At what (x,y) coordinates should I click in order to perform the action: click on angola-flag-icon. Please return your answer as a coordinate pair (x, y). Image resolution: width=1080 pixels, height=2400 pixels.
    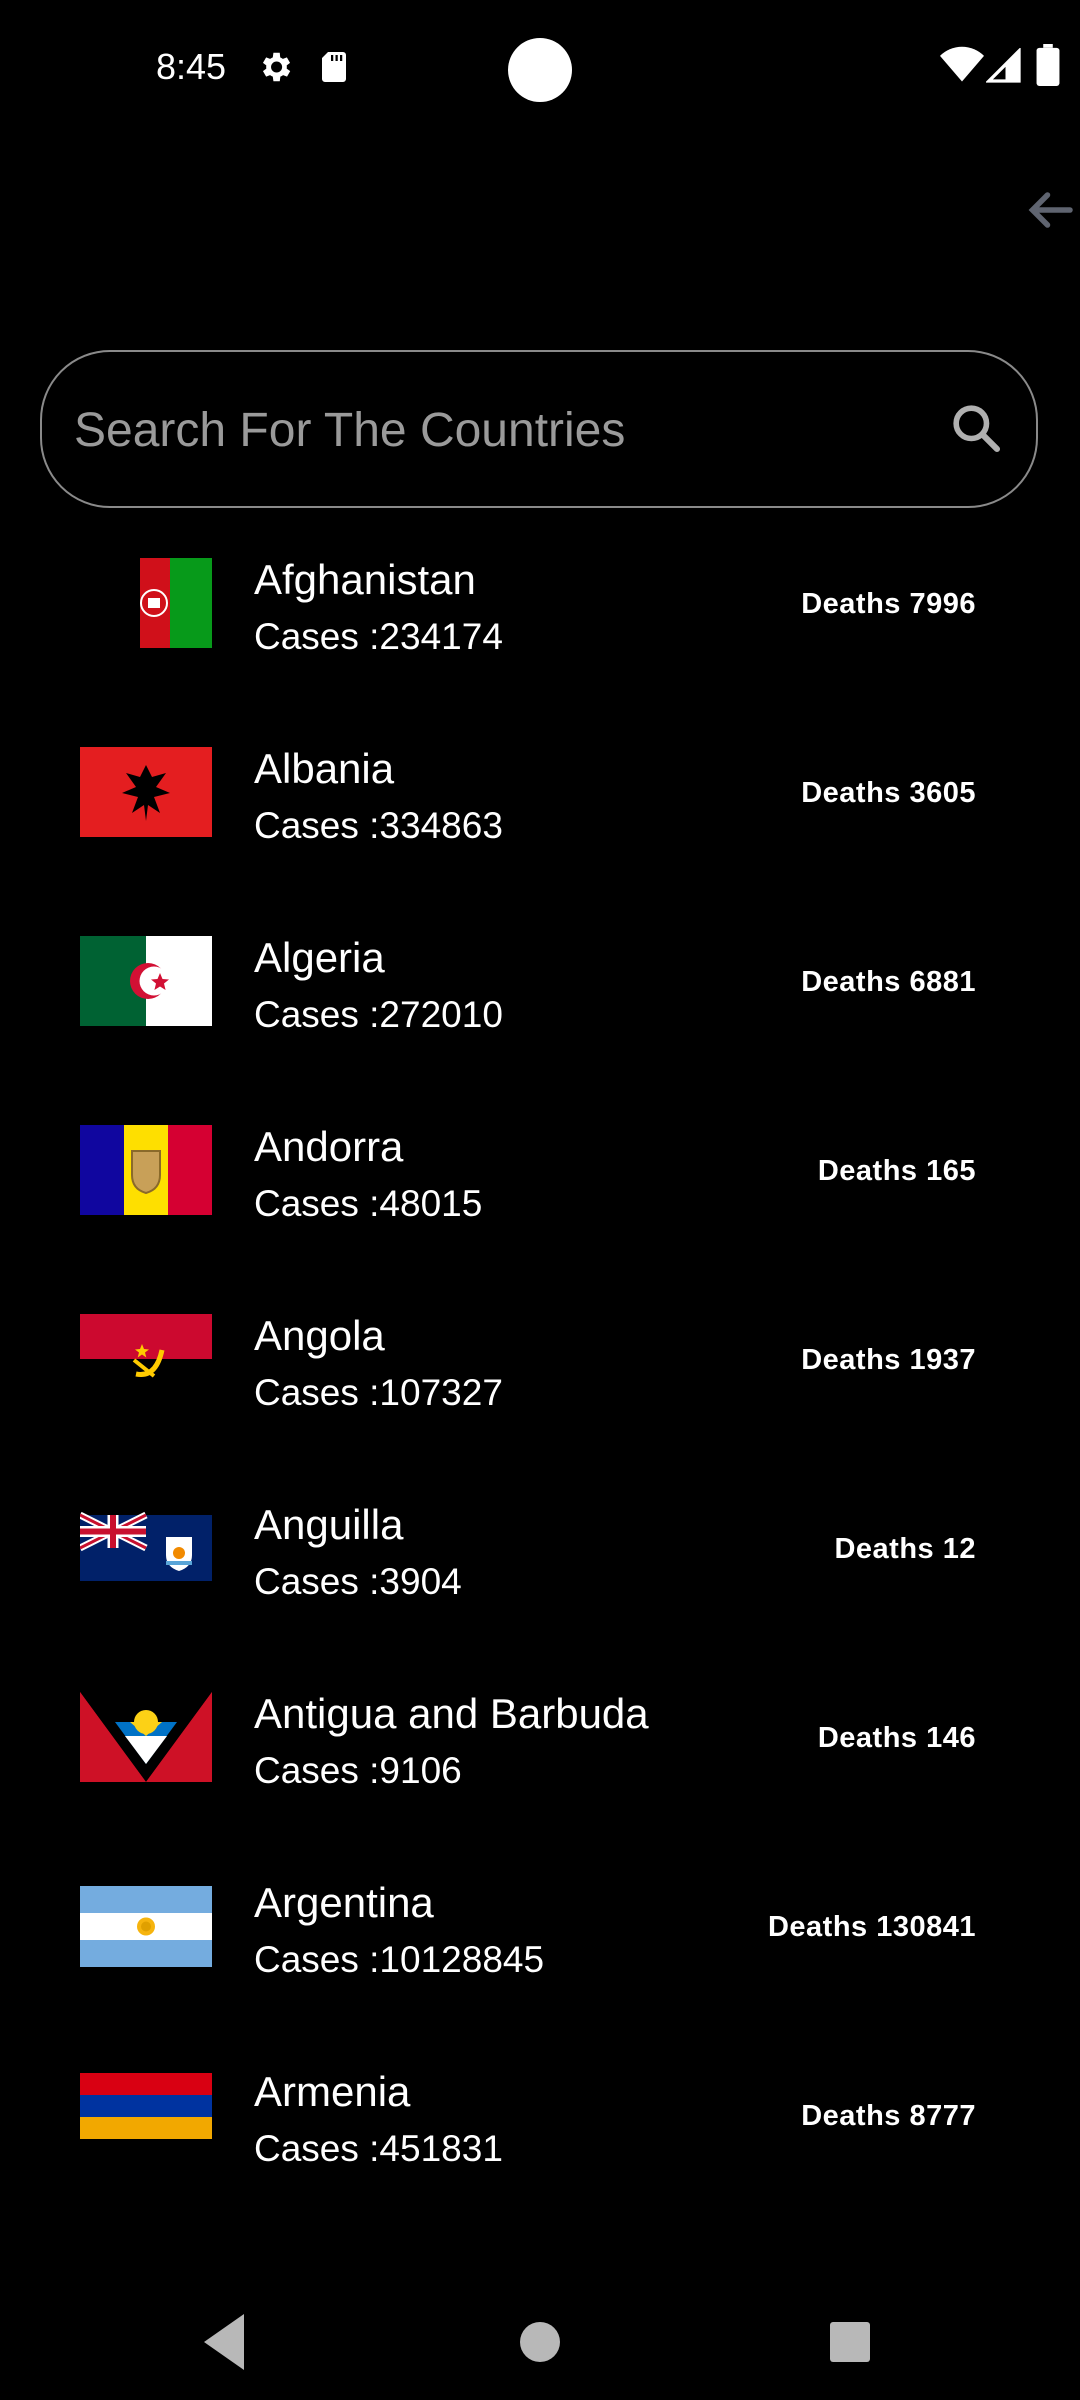
    Looking at the image, I should click on (146, 1359).